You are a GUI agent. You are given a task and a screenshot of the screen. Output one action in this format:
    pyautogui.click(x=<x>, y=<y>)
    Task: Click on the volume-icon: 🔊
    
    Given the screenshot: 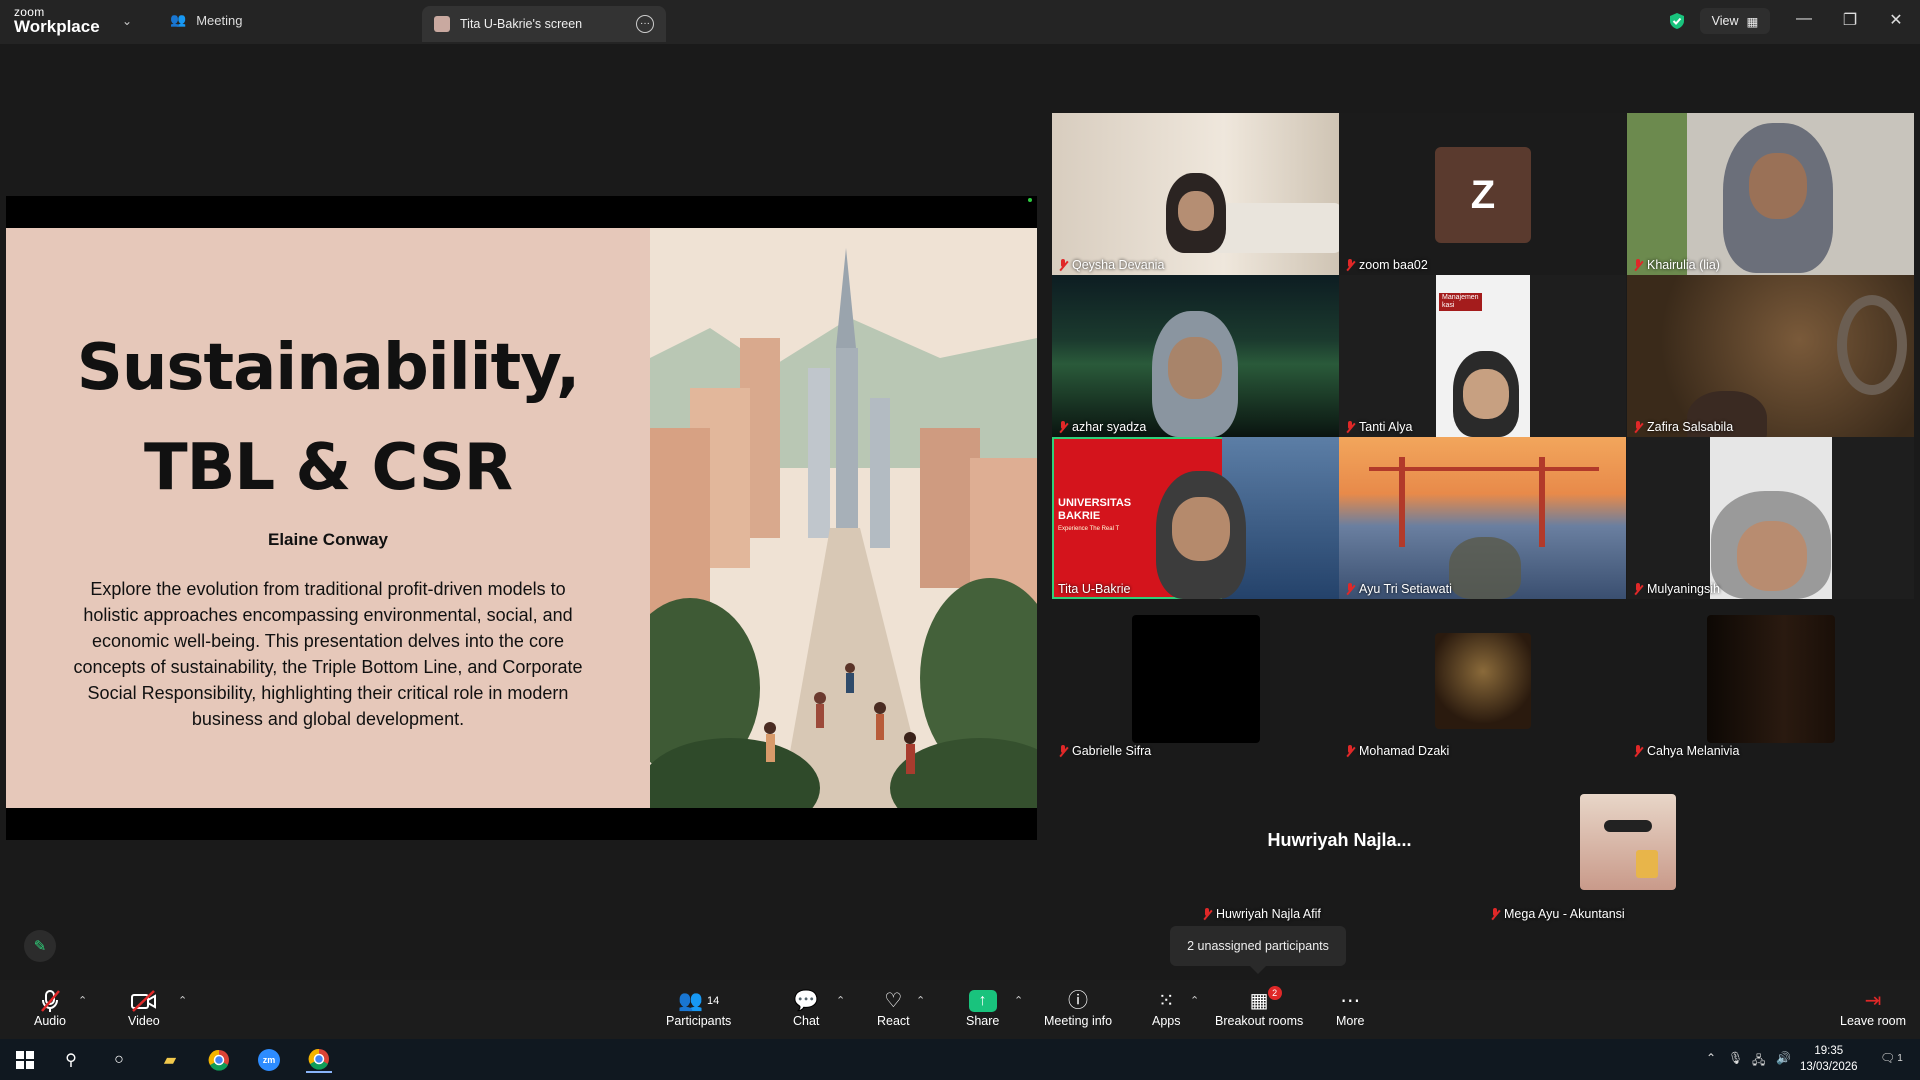 What is the action you would take?
    pyautogui.click(x=1783, y=1058)
    